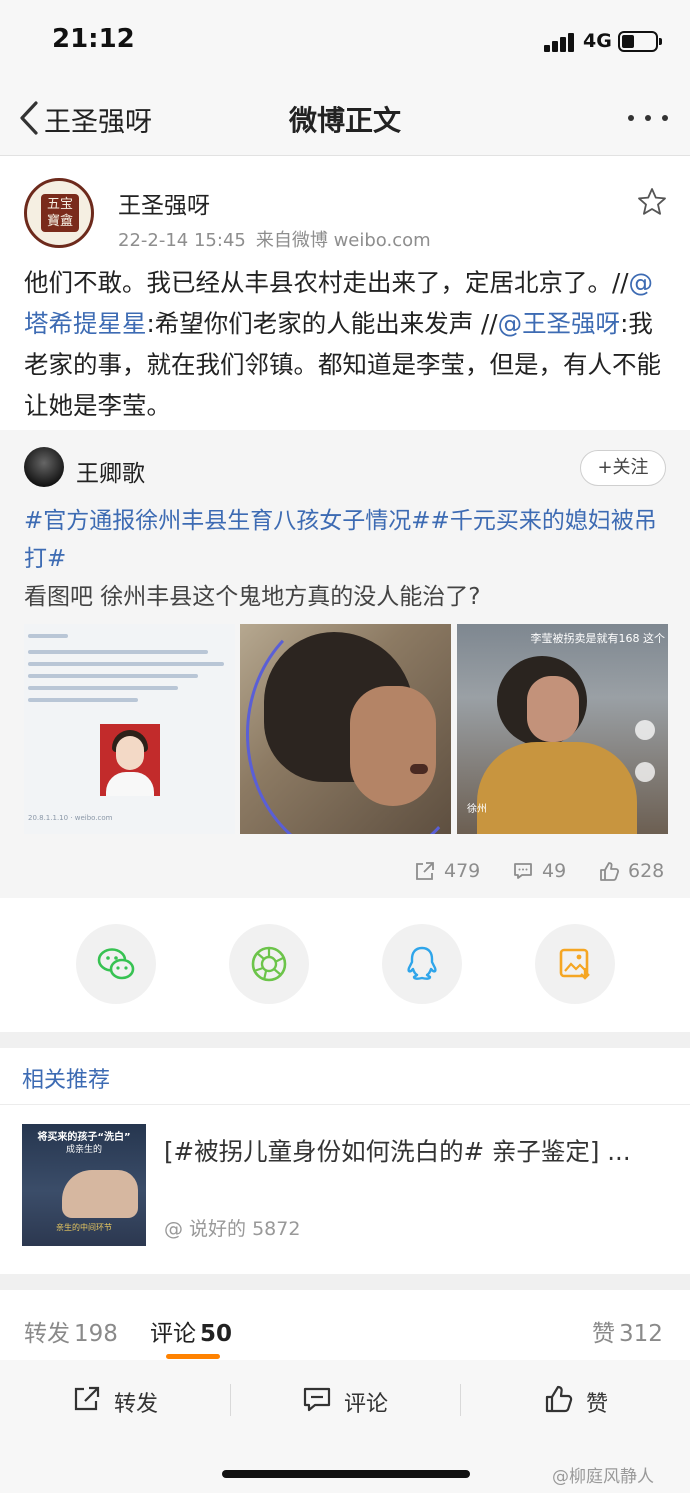 Image resolution: width=690 pixels, height=1493 pixels. I want to click on post-date: 22-2-14 15:45, so click(182, 240).